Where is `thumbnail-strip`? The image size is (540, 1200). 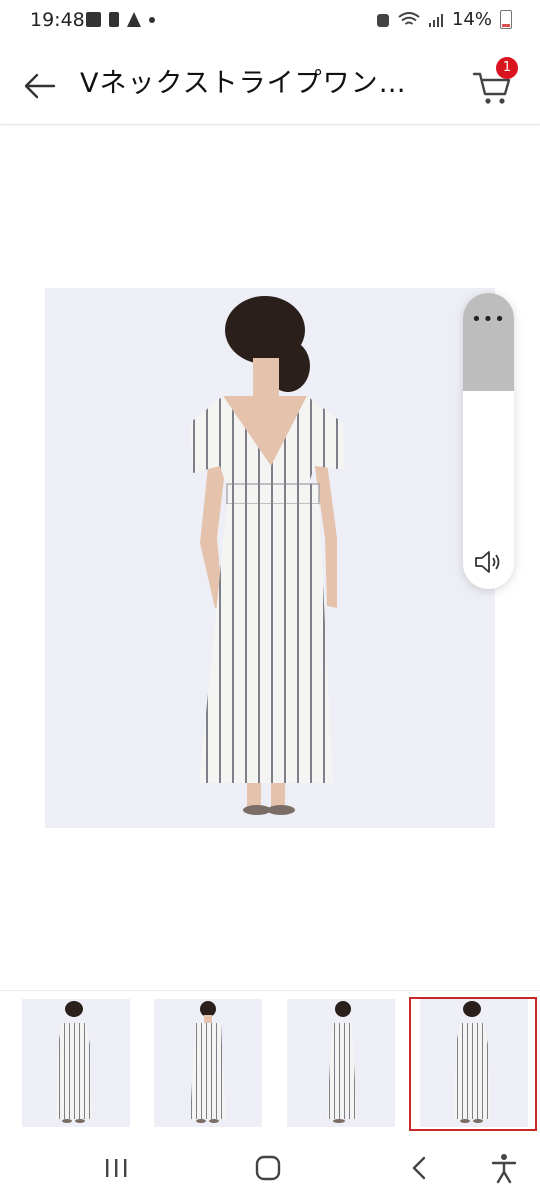
thumbnail-strip is located at coordinates (270, 1060).